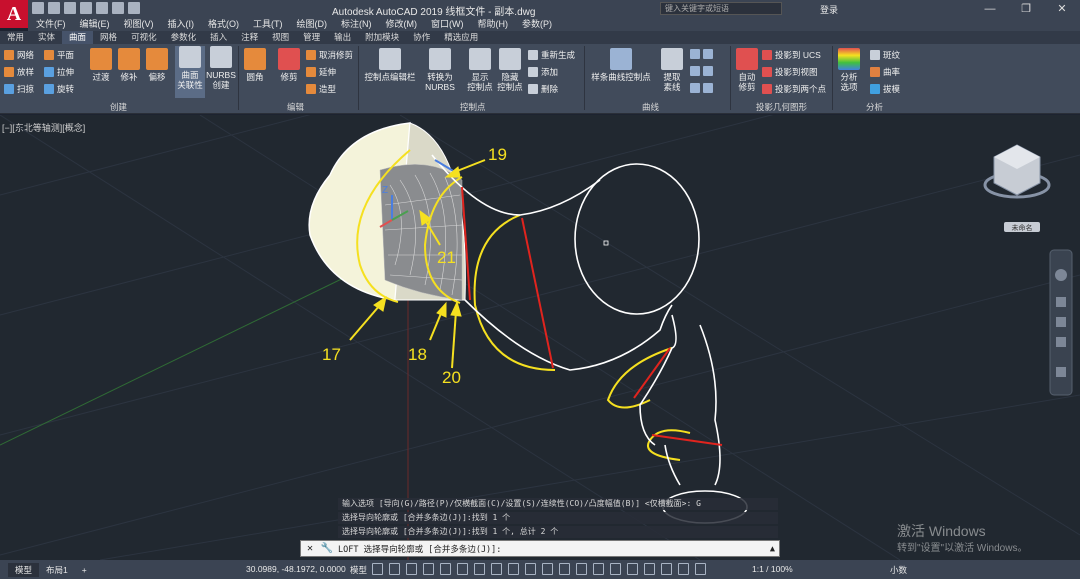 Image resolution: width=1080 pixels, height=579 pixels. I want to click on transparency-icon, so click(547, 569).